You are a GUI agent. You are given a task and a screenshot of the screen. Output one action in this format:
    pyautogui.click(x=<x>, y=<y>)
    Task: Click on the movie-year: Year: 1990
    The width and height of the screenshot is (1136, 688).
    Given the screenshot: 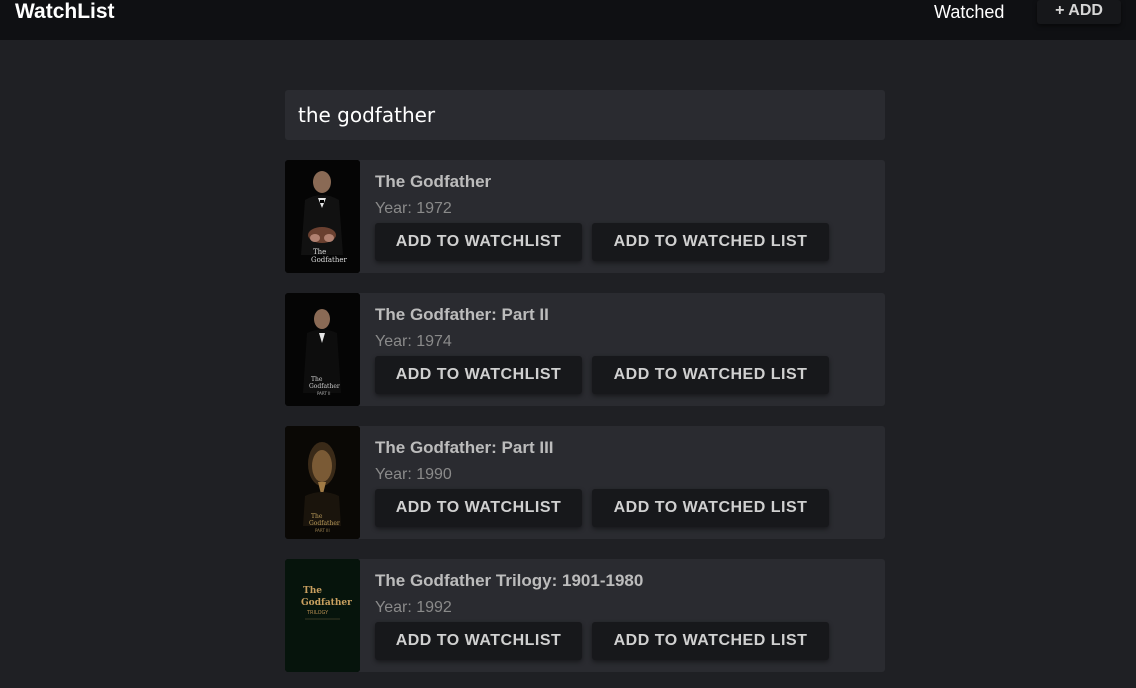 What is the action you would take?
    pyautogui.click(x=413, y=474)
    